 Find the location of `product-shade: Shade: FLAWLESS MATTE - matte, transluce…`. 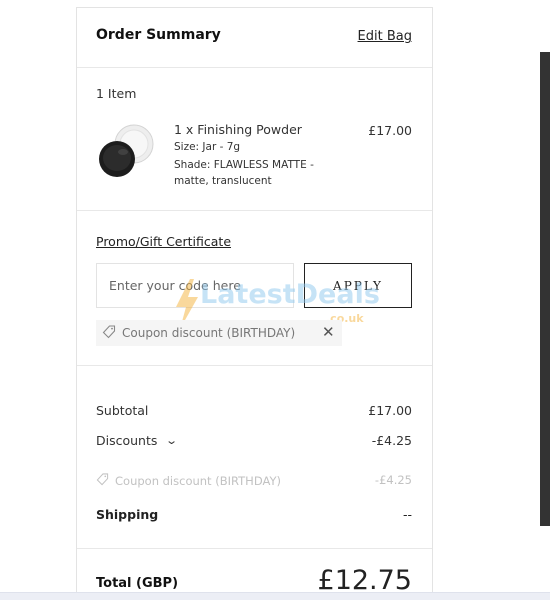

product-shade: Shade: FLAWLESS MATTE - matte, transluce… is located at coordinates (244, 173).